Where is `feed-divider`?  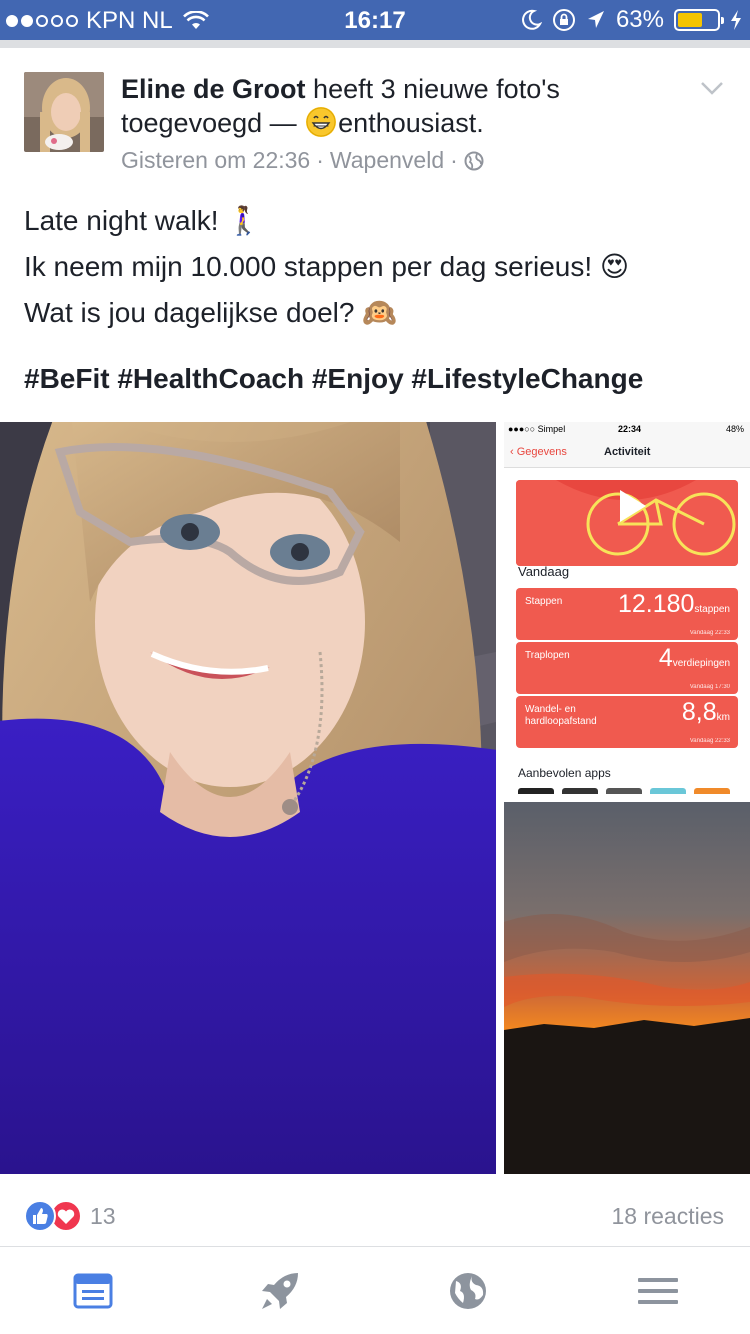 feed-divider is located at coordinates (375, 44).